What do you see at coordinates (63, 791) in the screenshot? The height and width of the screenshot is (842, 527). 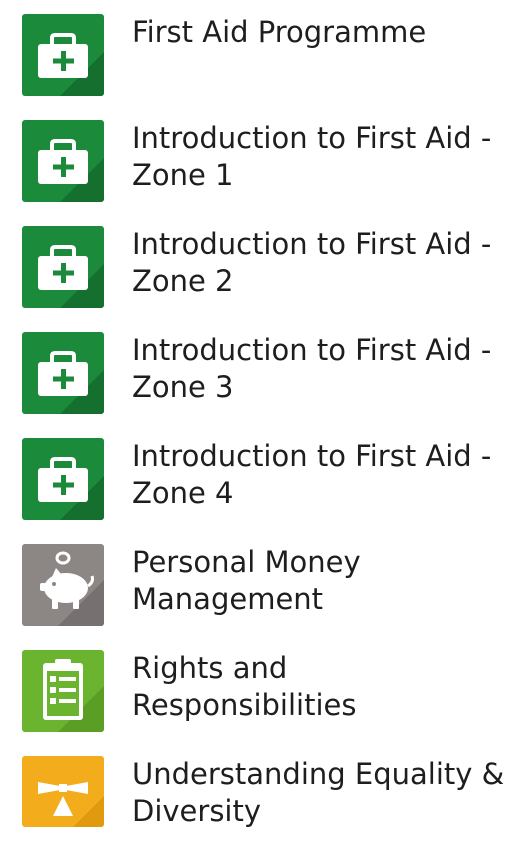 I see `balance-scale-icon` at bounding box center [63, 791].